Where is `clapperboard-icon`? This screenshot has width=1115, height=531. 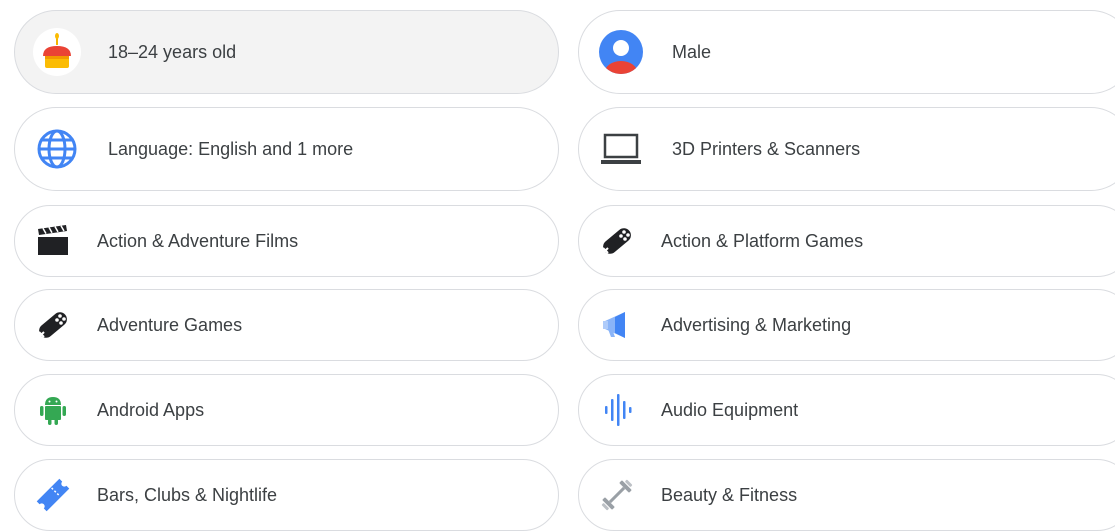
clapperboard-icon is located at coordinates (53, 241).